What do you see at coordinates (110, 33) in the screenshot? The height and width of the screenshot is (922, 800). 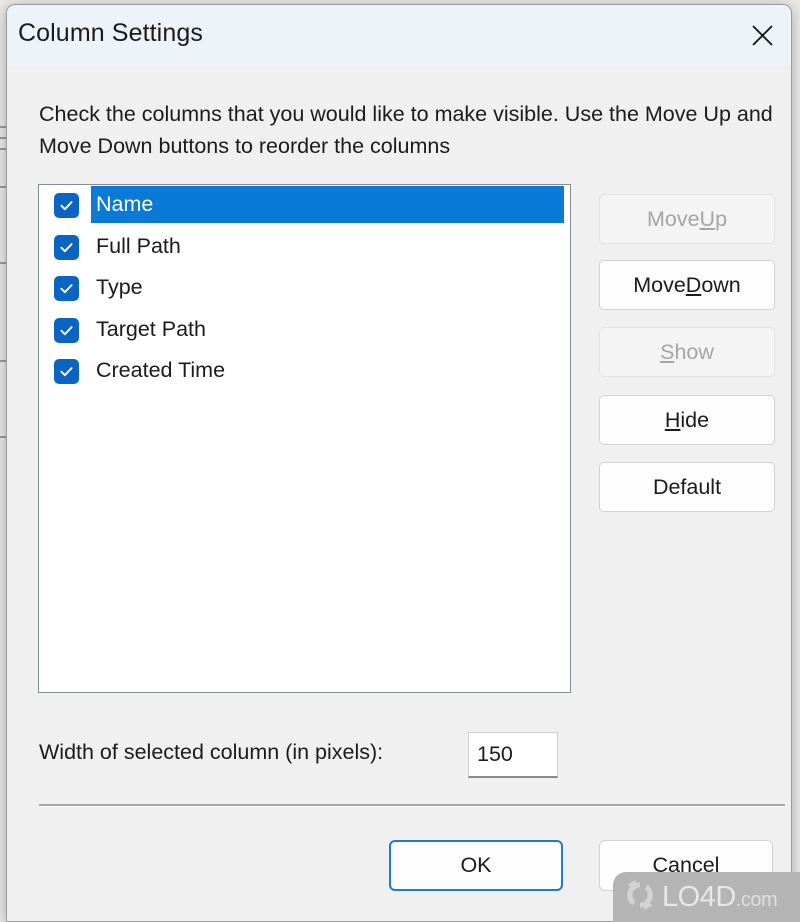 I see `dialog-title: Column Settings` at bounding box center [110, 33].